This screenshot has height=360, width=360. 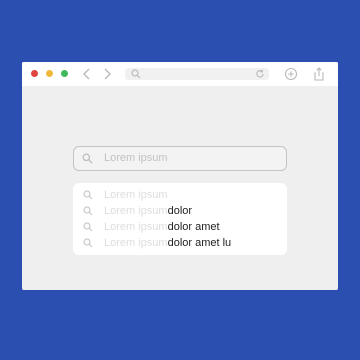 I want to click on minimize-window-button, so click(x=49, y=73).